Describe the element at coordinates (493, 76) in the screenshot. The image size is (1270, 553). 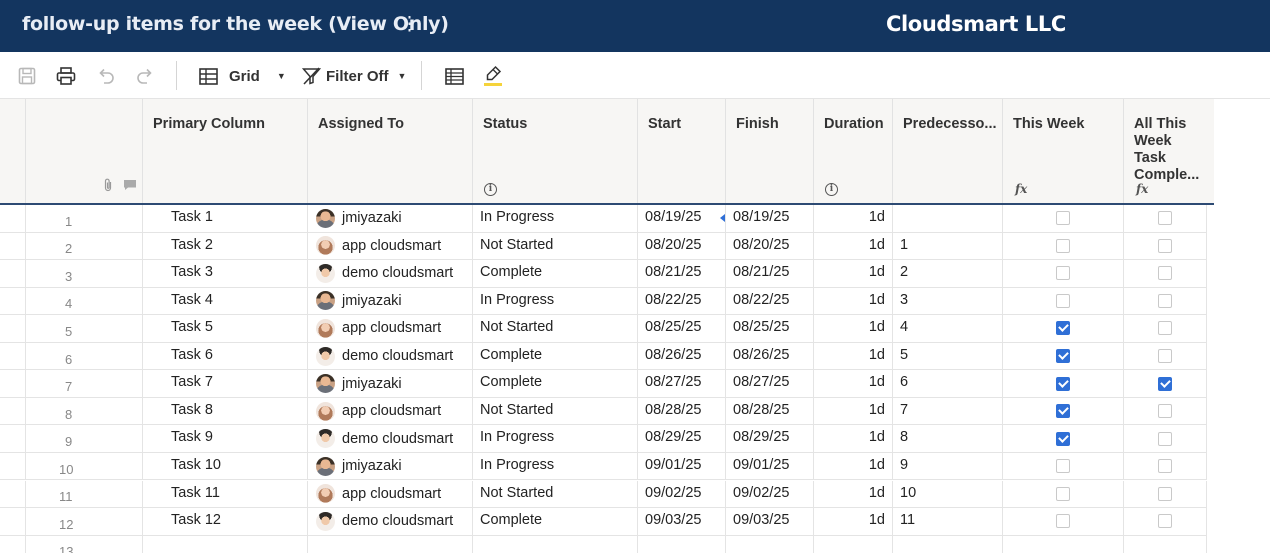
I see `highlight-icon` at that location.